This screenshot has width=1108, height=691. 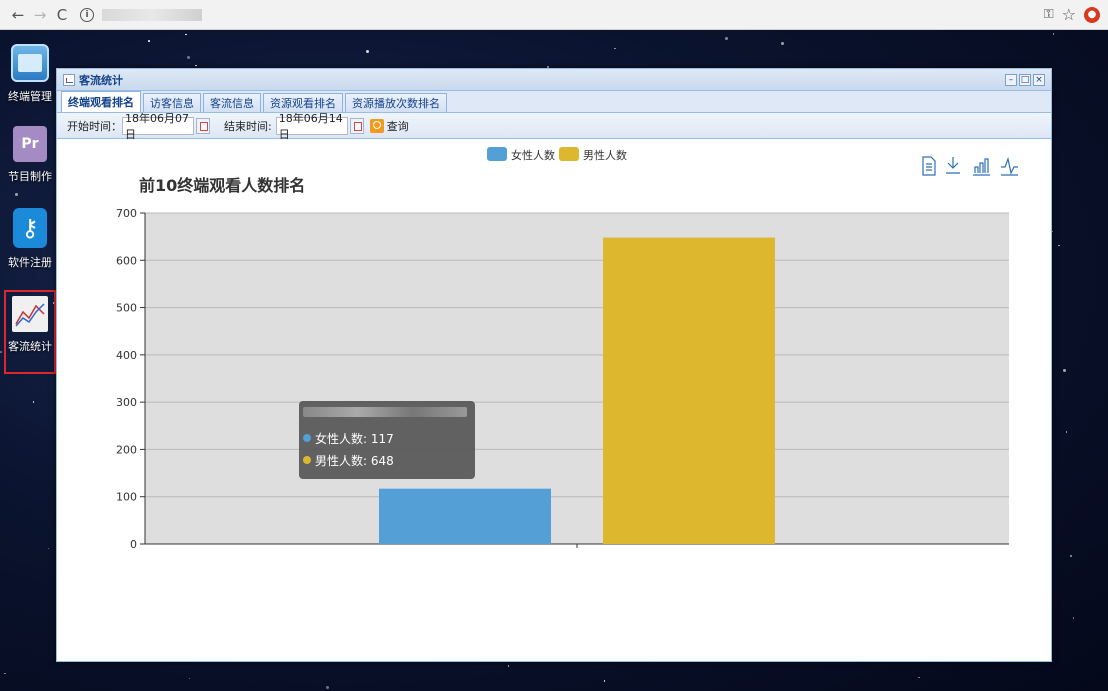 What do you see at coordinates (396, 102) in the screenshot?
I see `tab-resource-play-rank: 资源播放次数排名` at bounding box center [396, 102].